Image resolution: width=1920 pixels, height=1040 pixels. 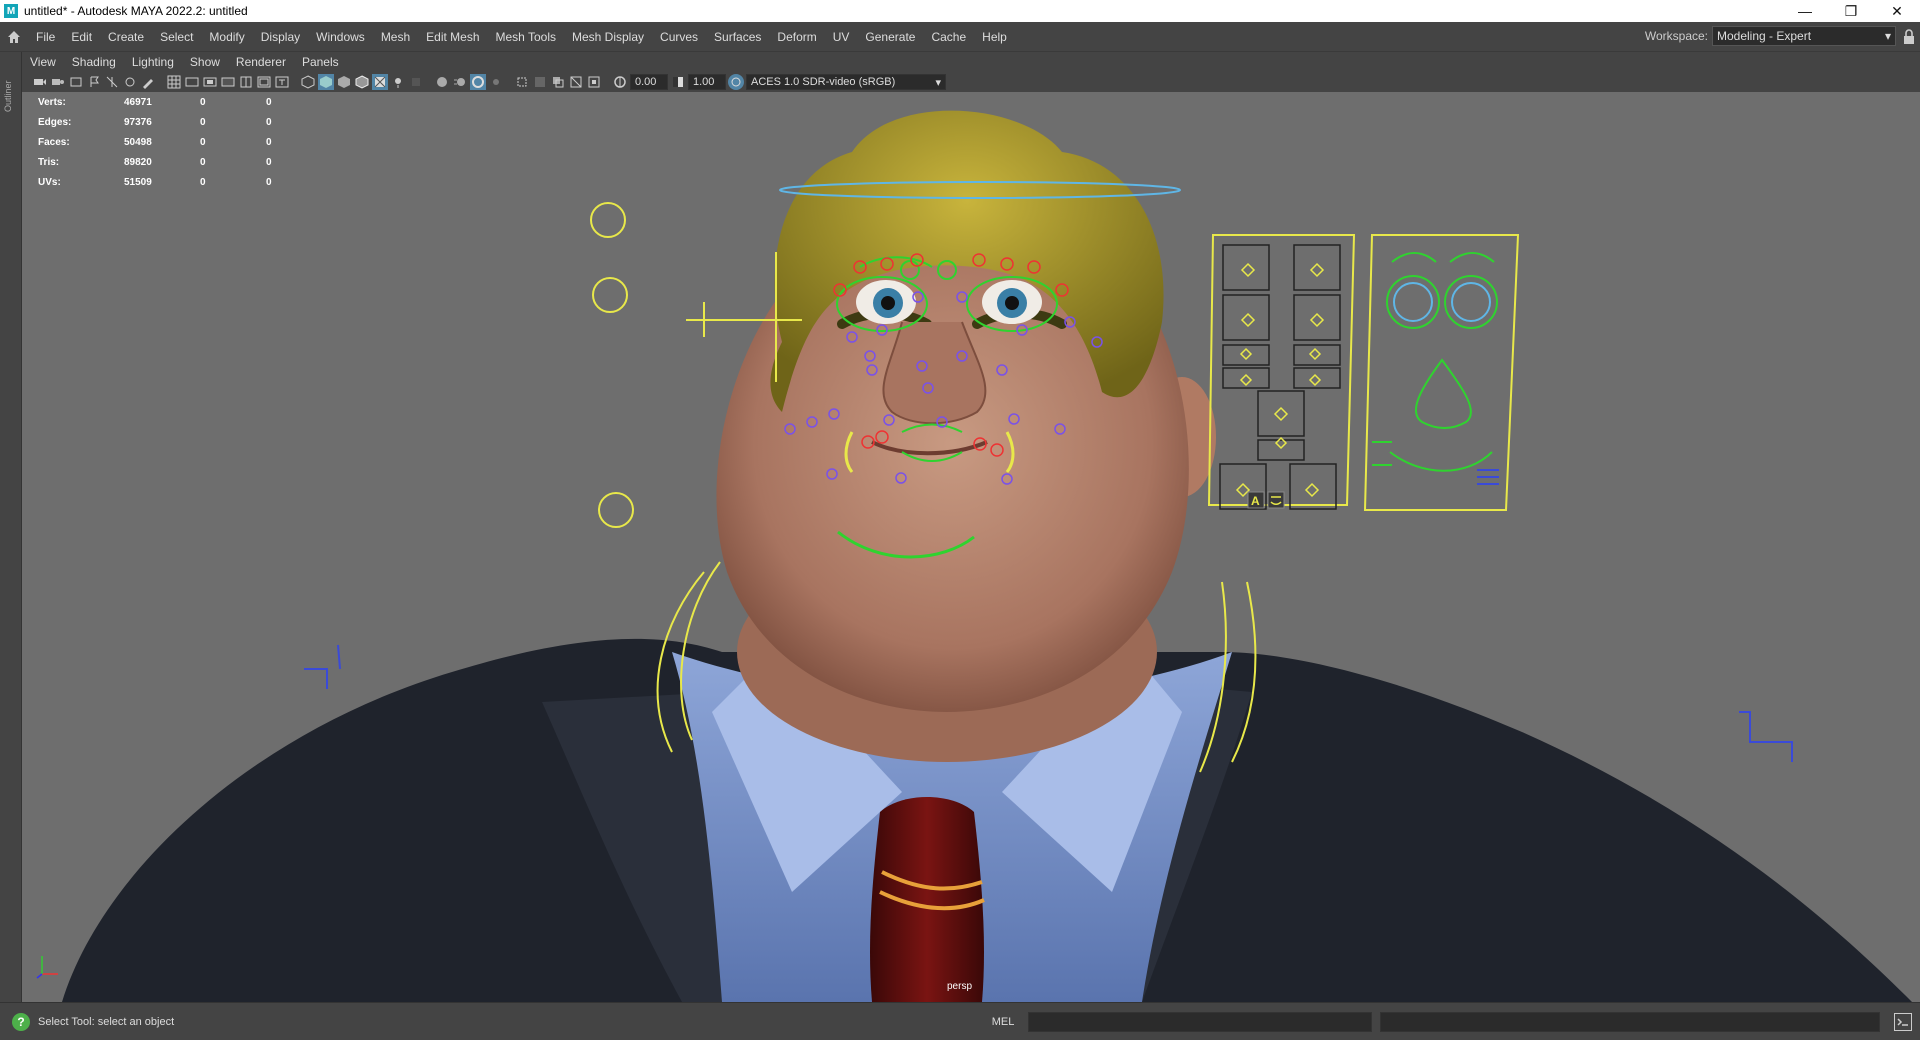 What do you see at coordinates (1805, 11) in the screenshot?
I see `minimize-button: —` at bounding box center [1805, 11].